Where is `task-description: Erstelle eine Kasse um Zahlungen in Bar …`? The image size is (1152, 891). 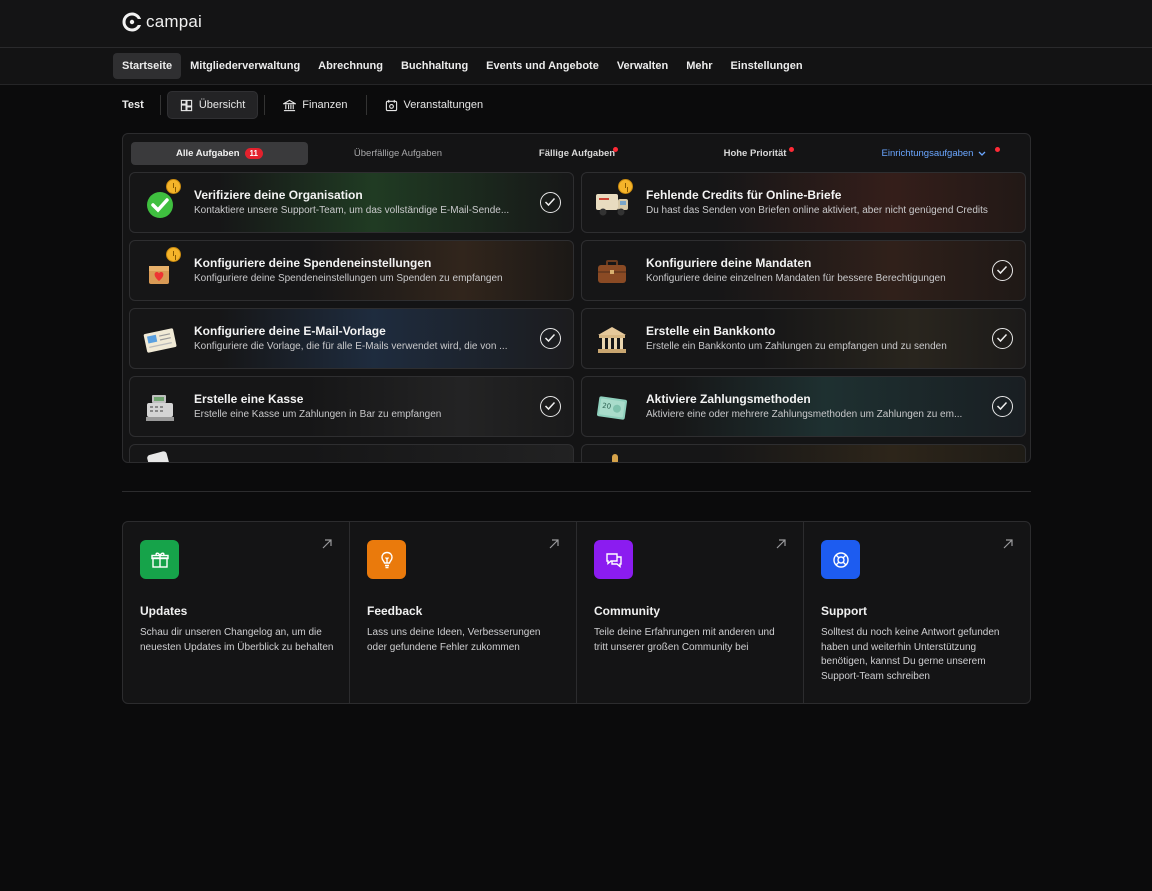
task-description: Erstelle eine Kasse um Zahlungen in Bar … is located at coordinates (318, 414).